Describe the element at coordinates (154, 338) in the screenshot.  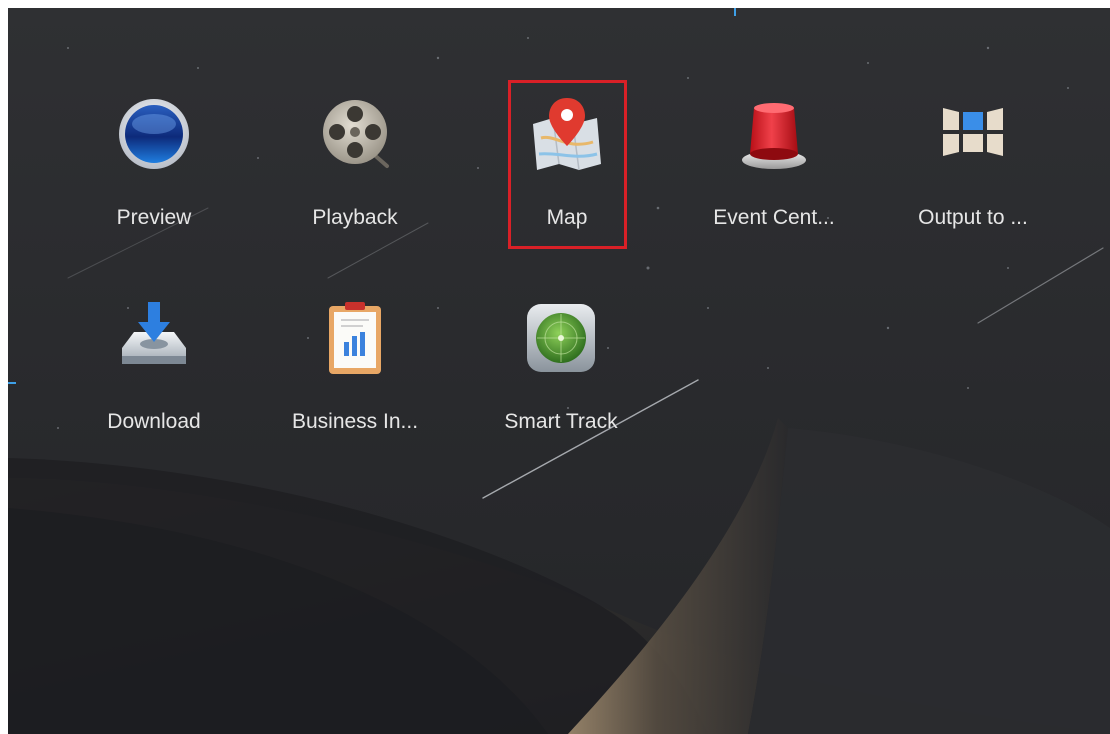
I see `download-drive-icon` at that location.